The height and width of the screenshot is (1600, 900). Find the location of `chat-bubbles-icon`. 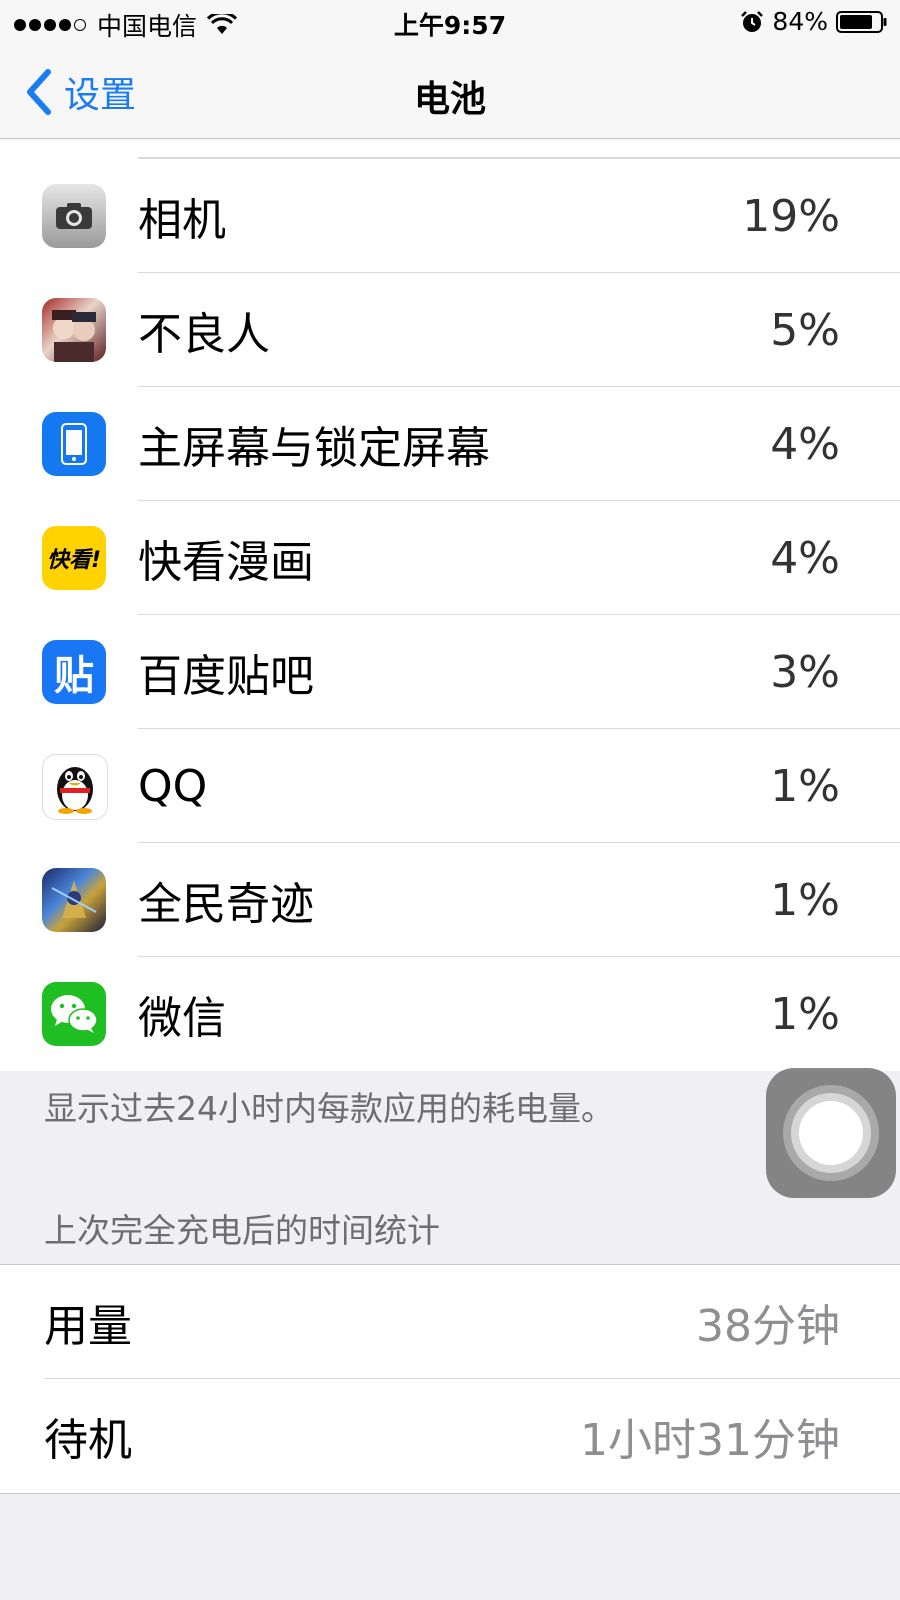

chat-bubbles-icon is located at coordinates (74, 1014).